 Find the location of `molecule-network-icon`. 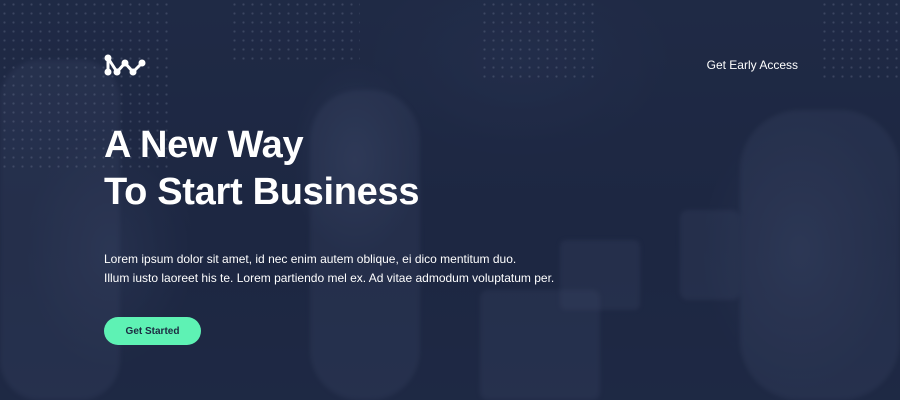

molecule-network-icon is located at coordinates (125, 66).